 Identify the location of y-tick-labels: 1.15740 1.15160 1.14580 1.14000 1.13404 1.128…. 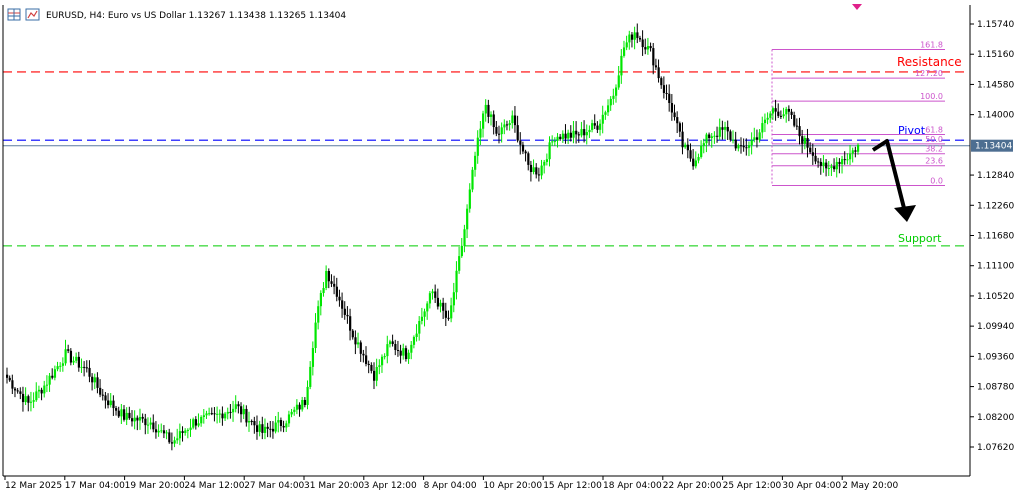
(992, 236).